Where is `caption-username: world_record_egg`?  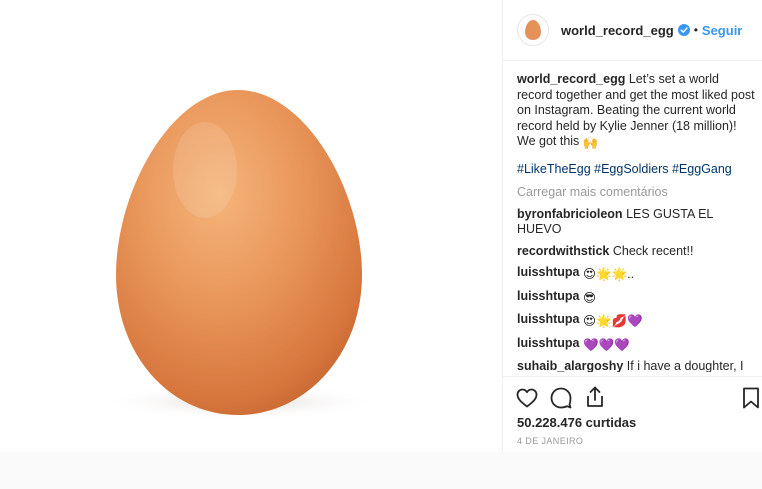 caption-username: world_record_egg is located at coordinates (571, 79).